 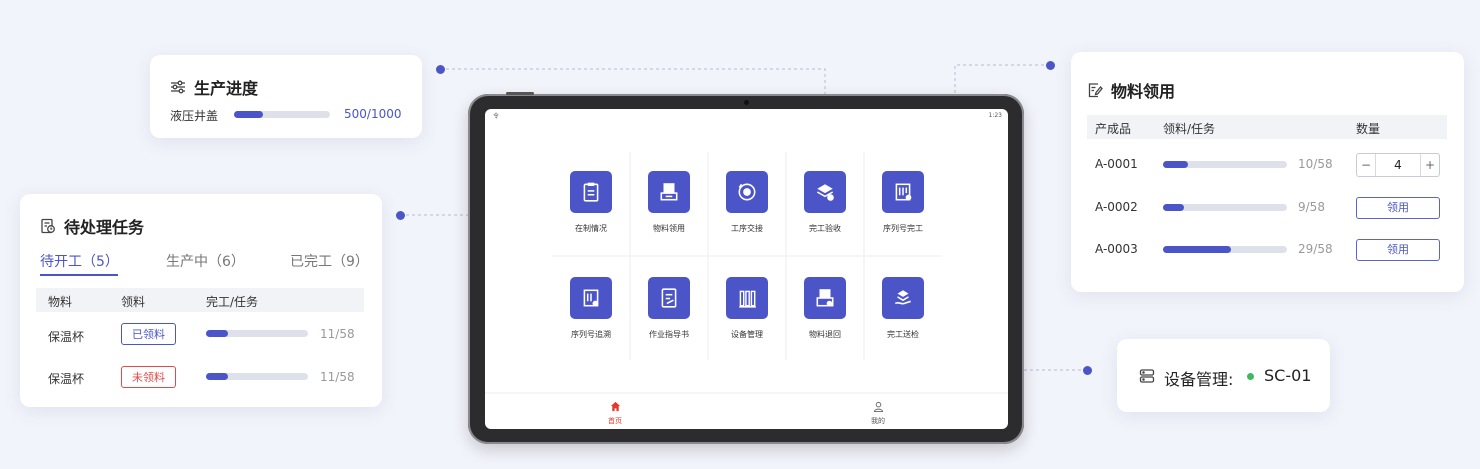 What do you see at coordinates (591, 223) in the screenshot?
I see `app-tile-1: 在制情况` at bounding box center [591, 223].